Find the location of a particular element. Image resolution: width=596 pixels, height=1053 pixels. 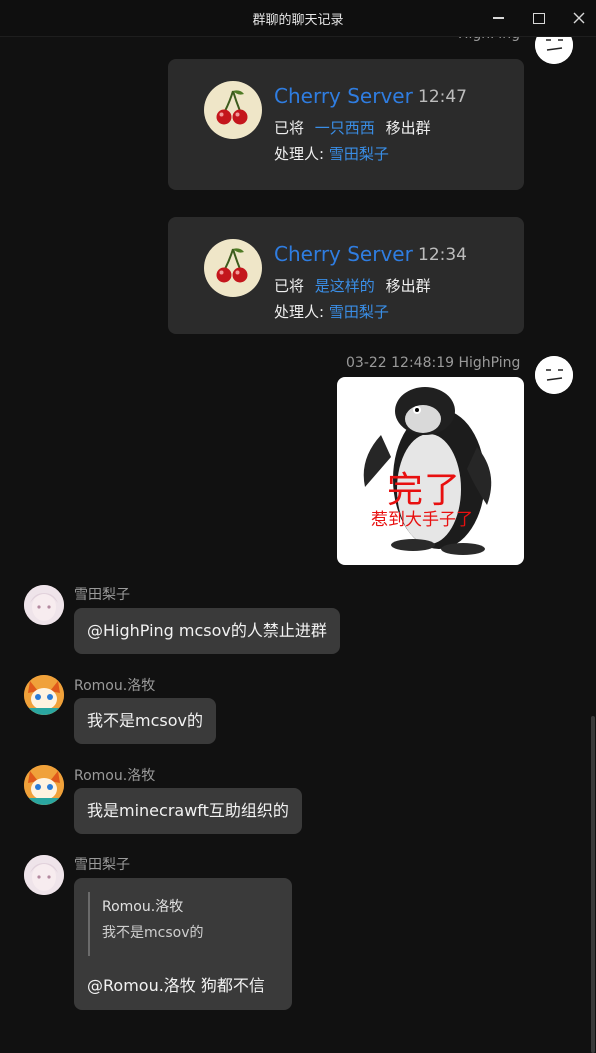

scrollbar-thumb is located at coordinates (593, 884).